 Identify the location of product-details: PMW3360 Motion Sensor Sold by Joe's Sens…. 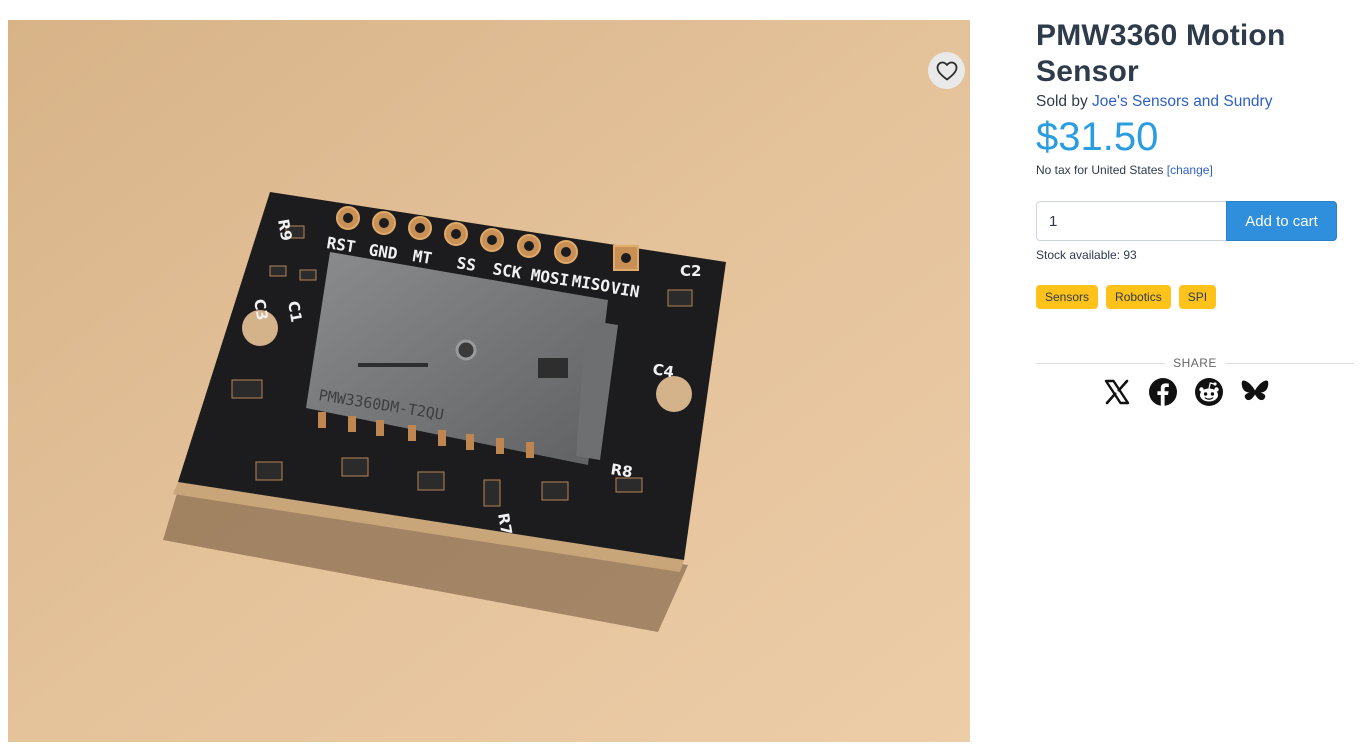
(1196, 163).